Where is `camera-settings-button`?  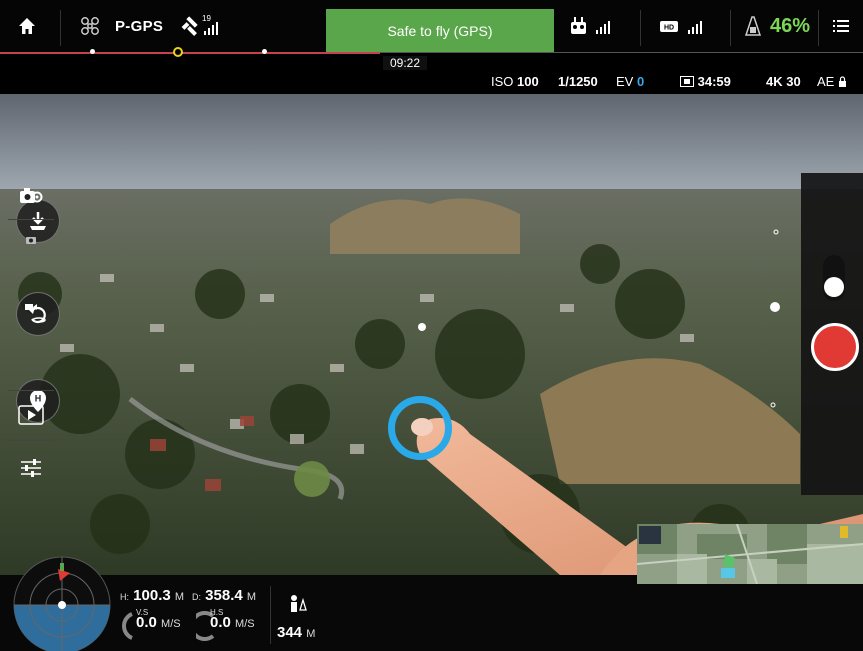
camera-settings-button is located at coordinates (31, 196).